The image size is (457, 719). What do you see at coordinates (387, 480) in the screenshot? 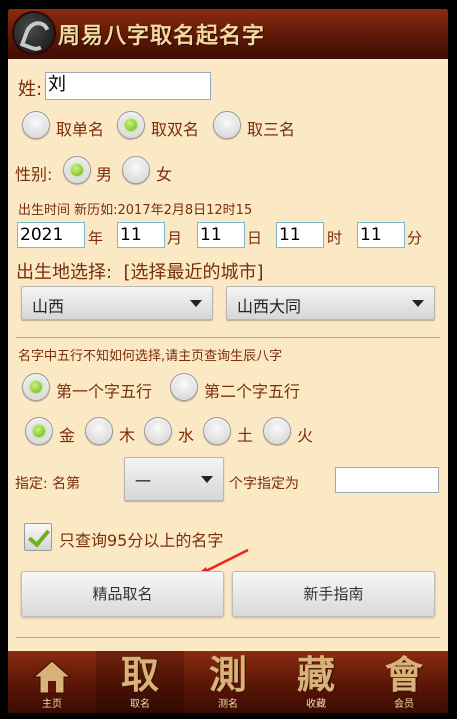
I see `specify-char-input` at bounding box center [387, 480].